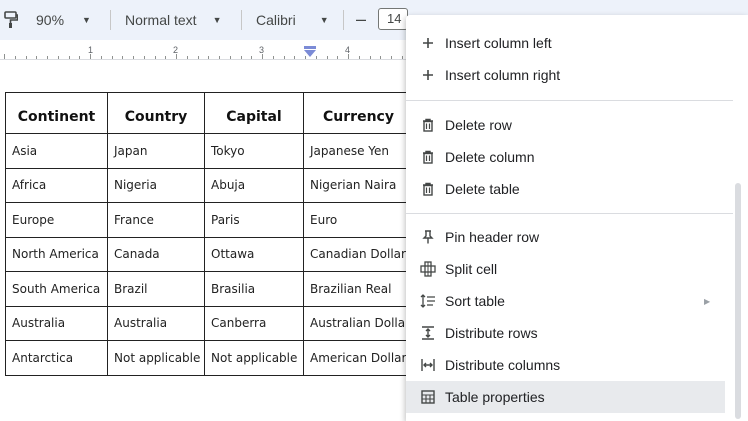 Image resolution: width=748 pixels, height=421 pixels. Describe the element at coordinates (358, 254) in the screenshot. I see `table-cell: Canadian Dollar` at that location.